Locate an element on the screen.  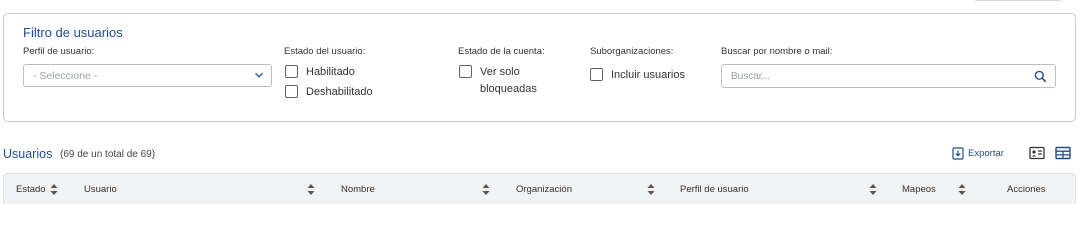
enabled-label: Habilitado is located at coordinates (330, 72).